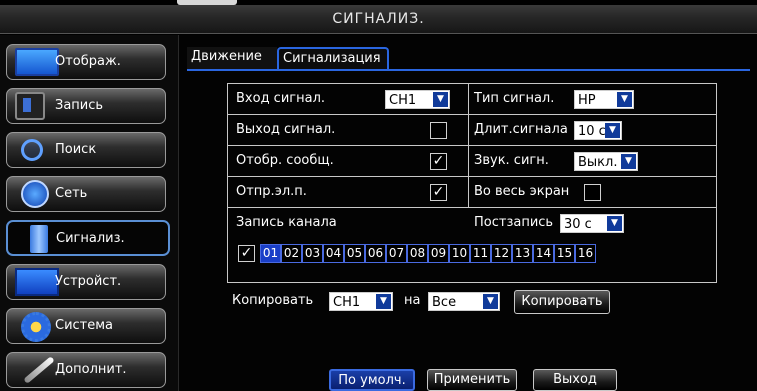 This screenshot has width=757, height=391. Describe the element at coordinates (333, 58) in the screenshot. I see `tab-alarm: Сигнализация` at that location.